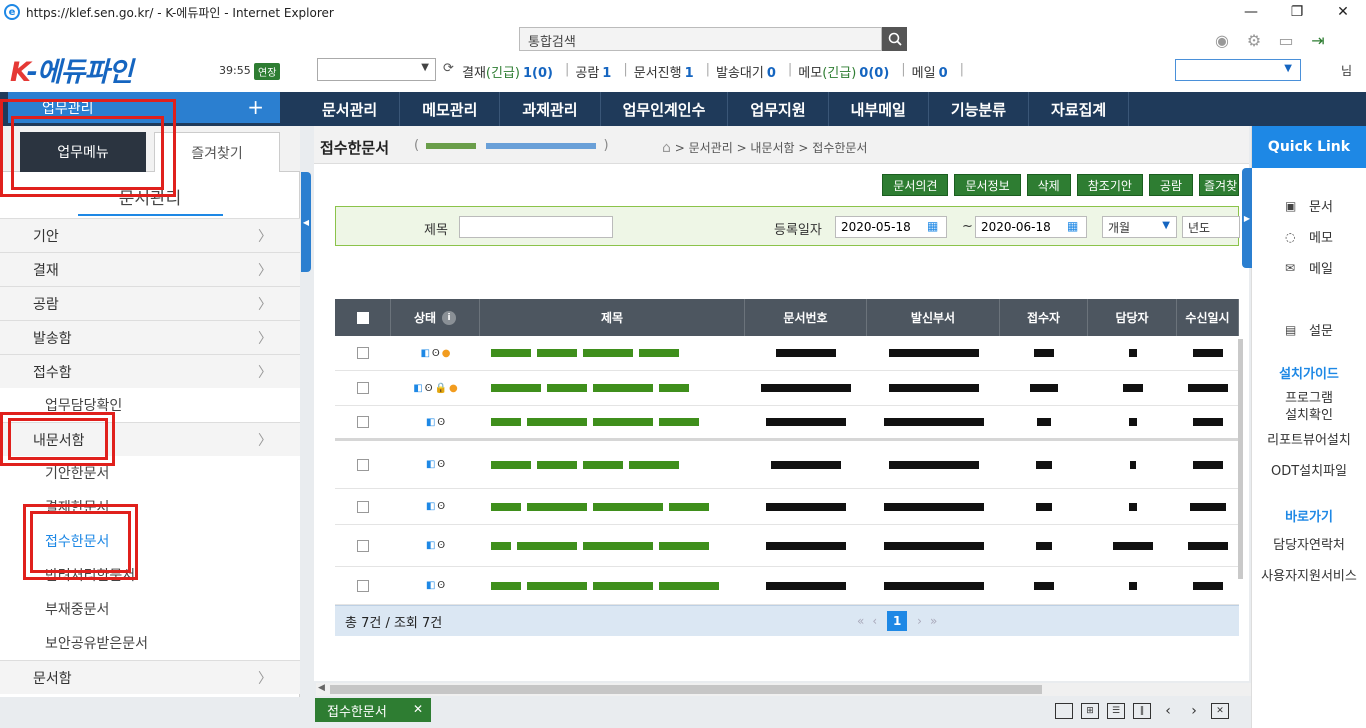  Describe the element at coordinates (612, 317) in the screenshot. I see `column-title: 제목` at that location.